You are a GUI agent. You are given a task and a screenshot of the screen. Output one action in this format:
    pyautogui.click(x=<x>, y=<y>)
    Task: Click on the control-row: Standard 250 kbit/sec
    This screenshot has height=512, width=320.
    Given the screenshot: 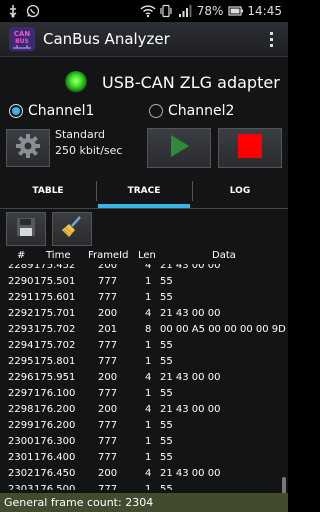 What is the action you would take?
    pyautogui.click(x=144, y=148)
    